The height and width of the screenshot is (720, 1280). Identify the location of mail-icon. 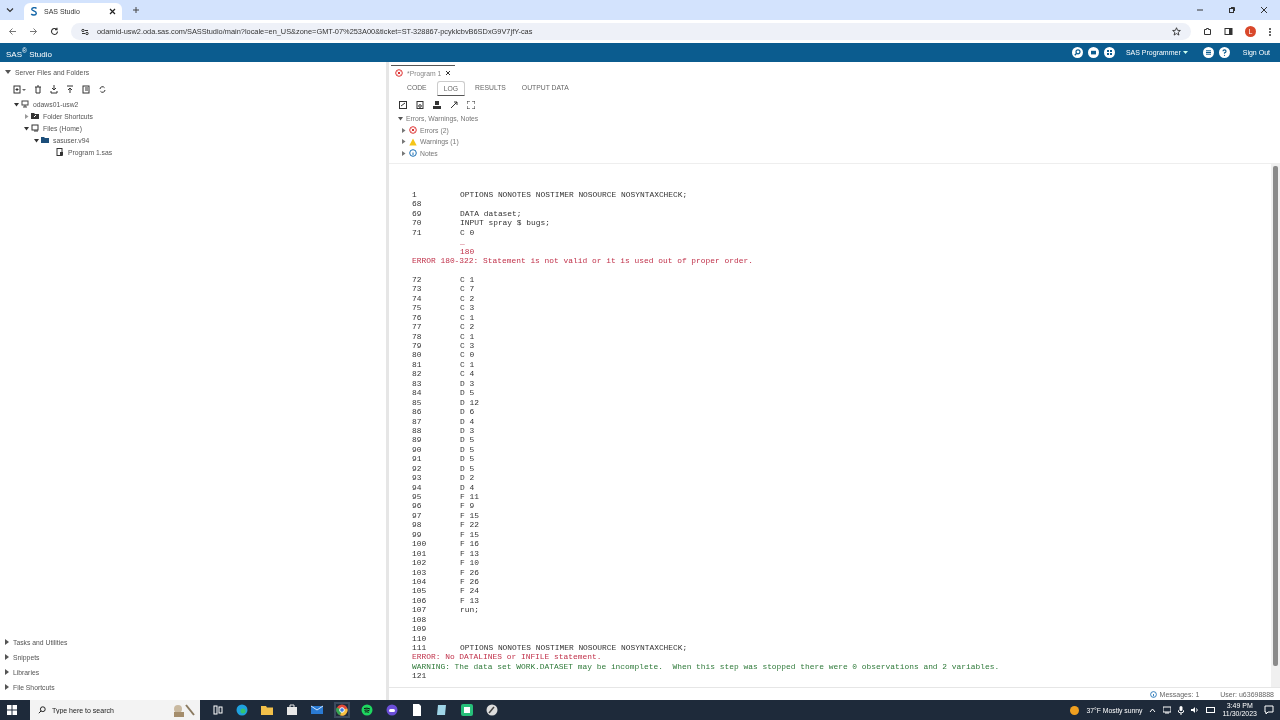
(317, 710).